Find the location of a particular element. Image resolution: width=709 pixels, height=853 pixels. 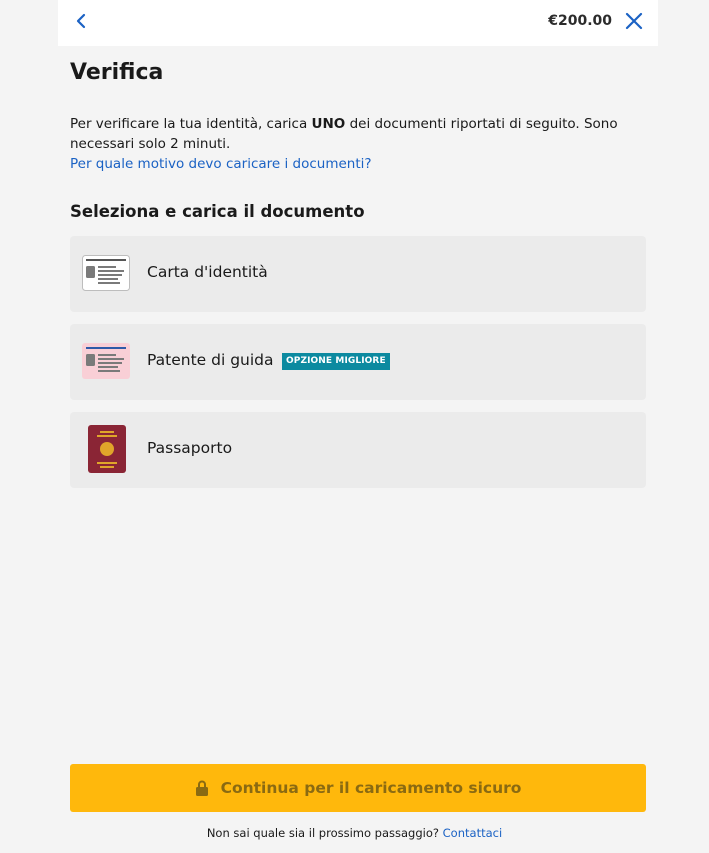

document-option-driving-license: Patente di guida OPZIONE MIGLIORE is located at coordinates (358, 362).